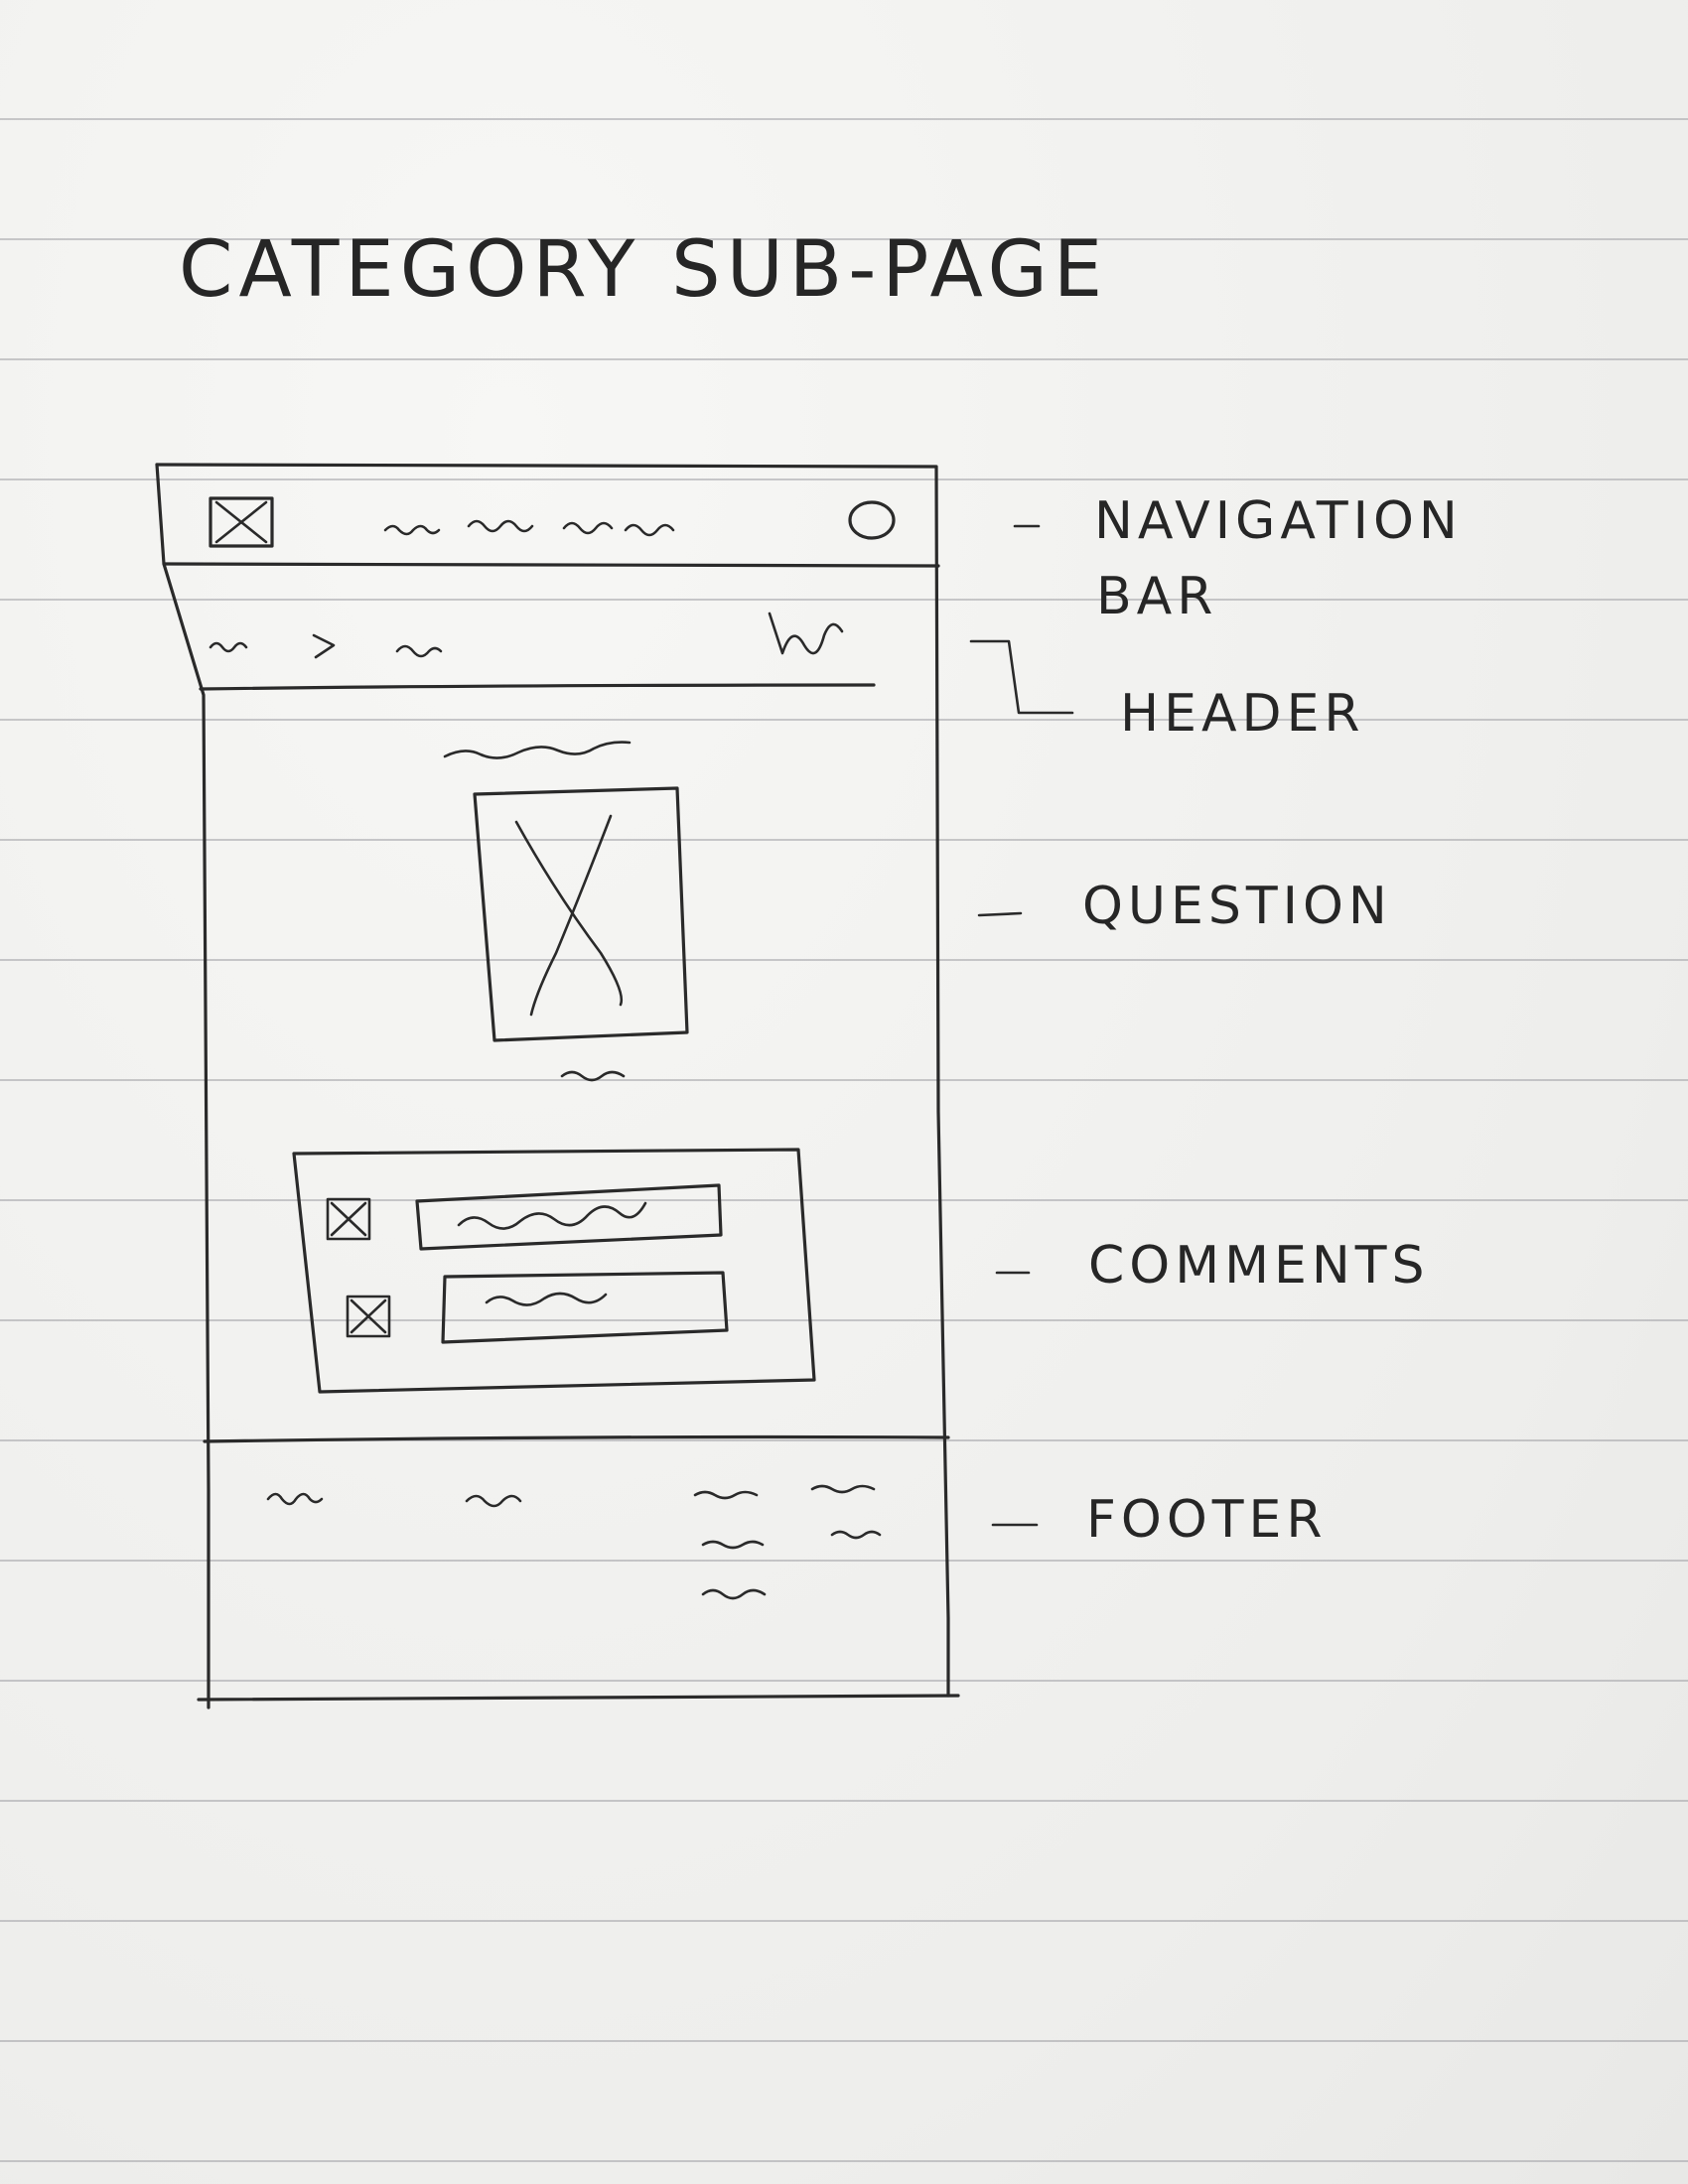  I want to click on question-section, so click(566, 911).